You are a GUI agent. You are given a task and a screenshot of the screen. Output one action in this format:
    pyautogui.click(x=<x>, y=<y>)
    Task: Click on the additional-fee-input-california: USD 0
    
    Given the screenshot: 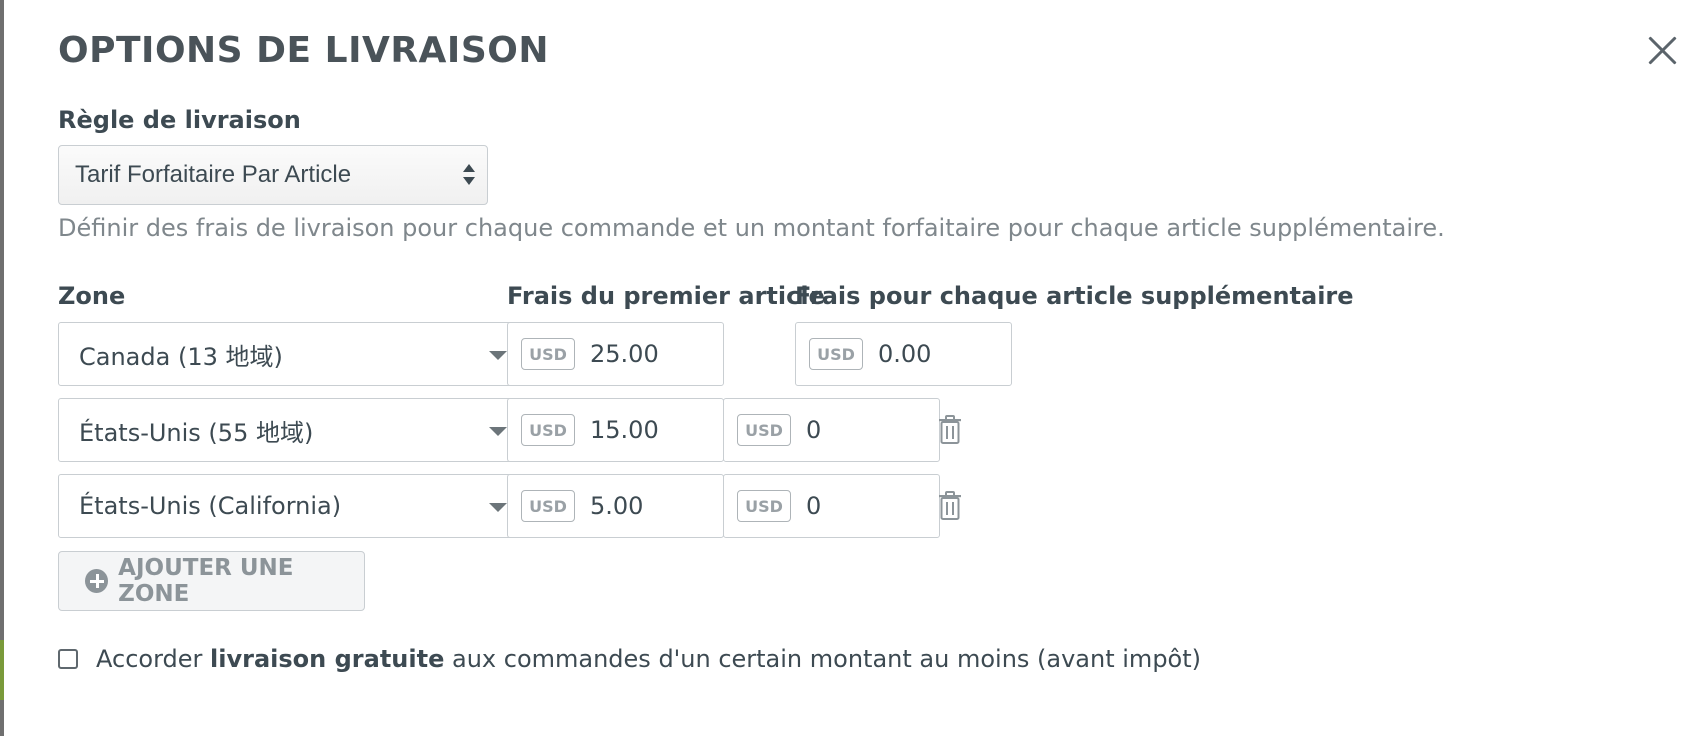 What is the action you would take?
    pyautogui.click(x=831, y=506)
    